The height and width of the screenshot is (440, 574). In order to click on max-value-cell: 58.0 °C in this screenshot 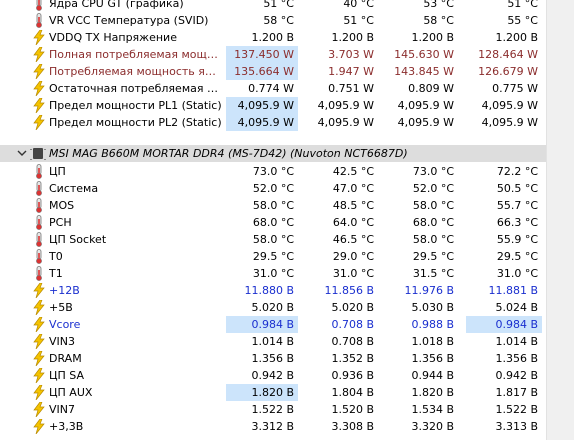, I will do `click(433, 239)`.